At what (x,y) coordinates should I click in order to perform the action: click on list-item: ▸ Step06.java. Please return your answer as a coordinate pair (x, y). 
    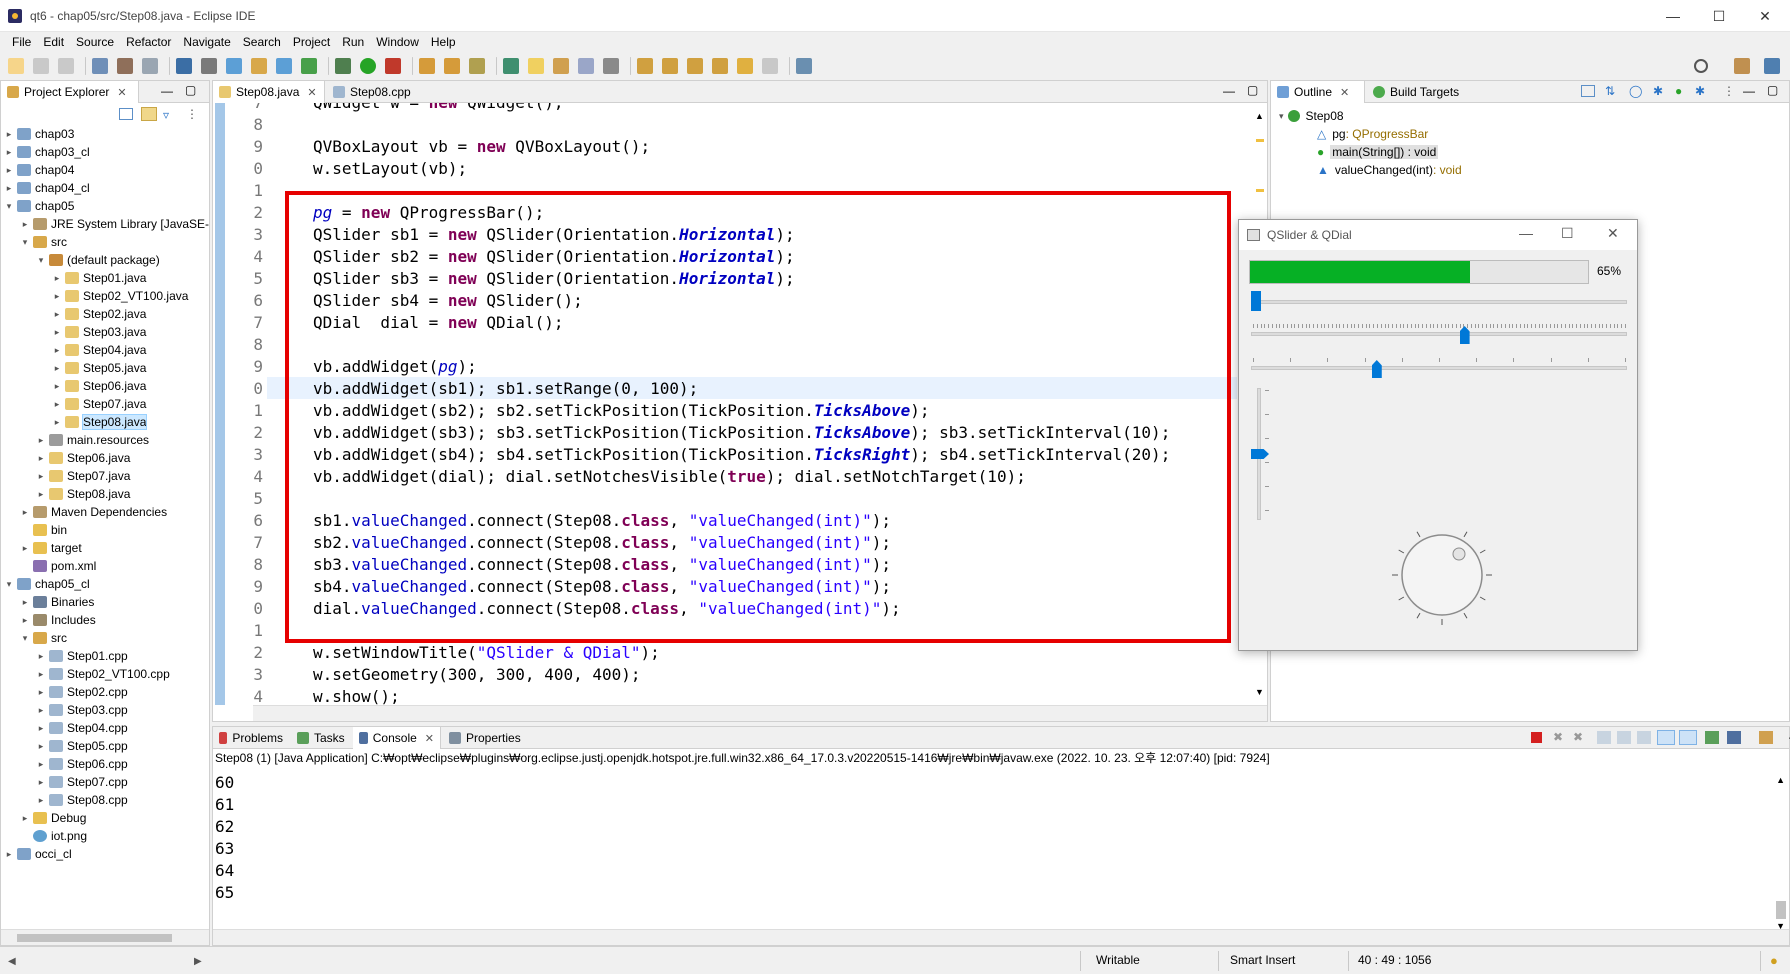
    Looking at the image, I should click on (83, 458).